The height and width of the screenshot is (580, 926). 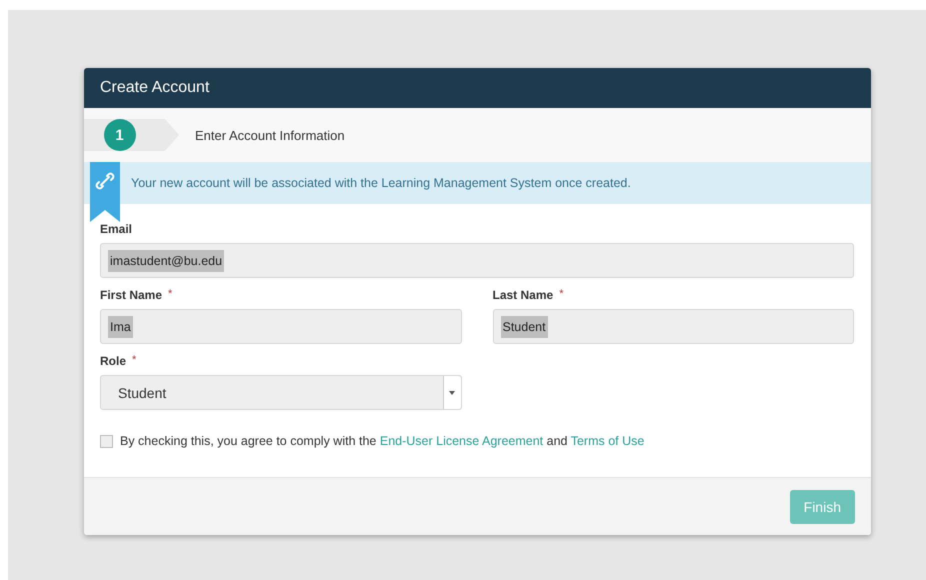 What do you see at coordinates (113, 361) in the screenshot?
I see `field-label: Role` at bounding box center [113, 361].